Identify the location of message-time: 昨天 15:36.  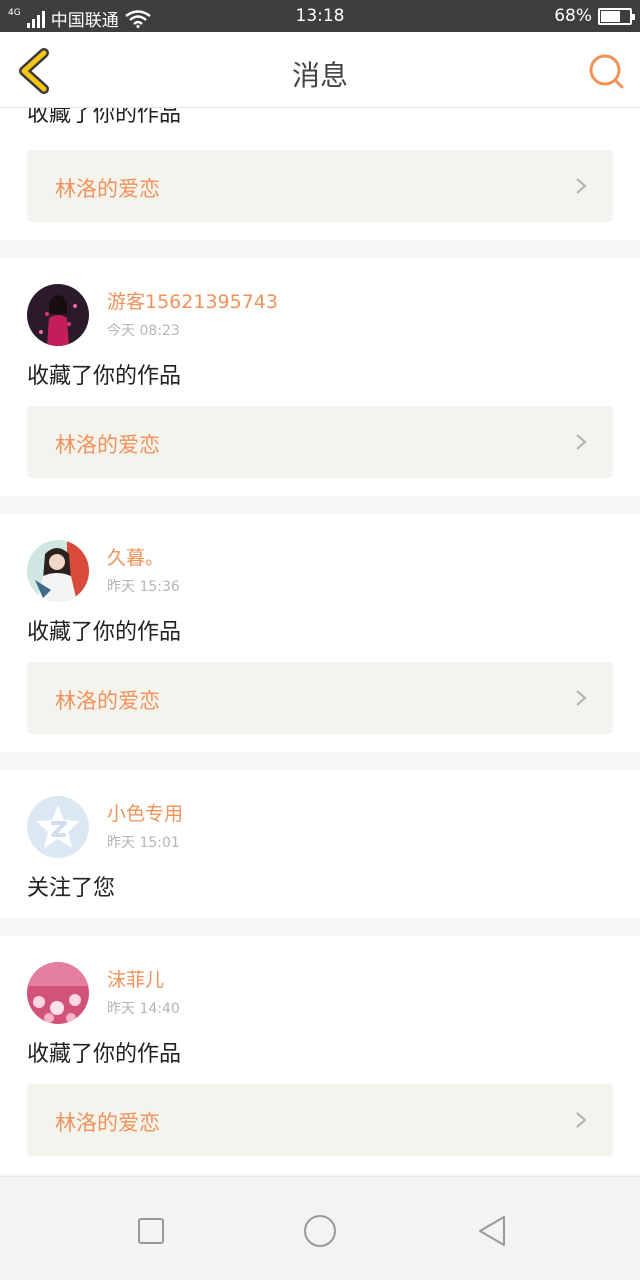
(143, 587).